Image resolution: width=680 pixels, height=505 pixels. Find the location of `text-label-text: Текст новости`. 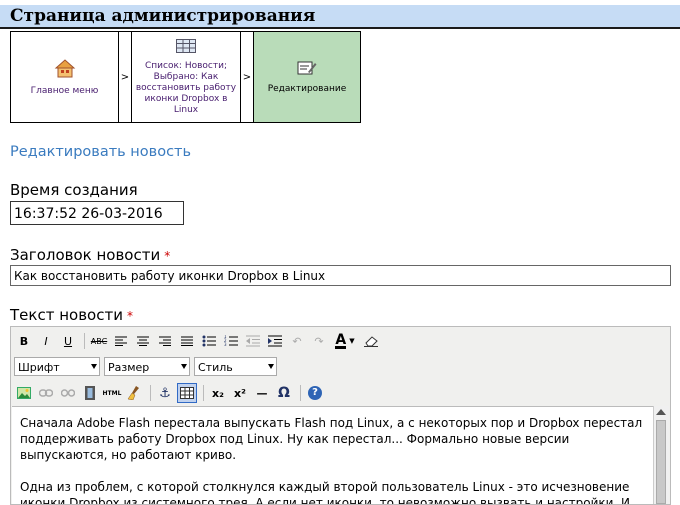

text-label-text: Текст новости is located at coordinates (66, 315).